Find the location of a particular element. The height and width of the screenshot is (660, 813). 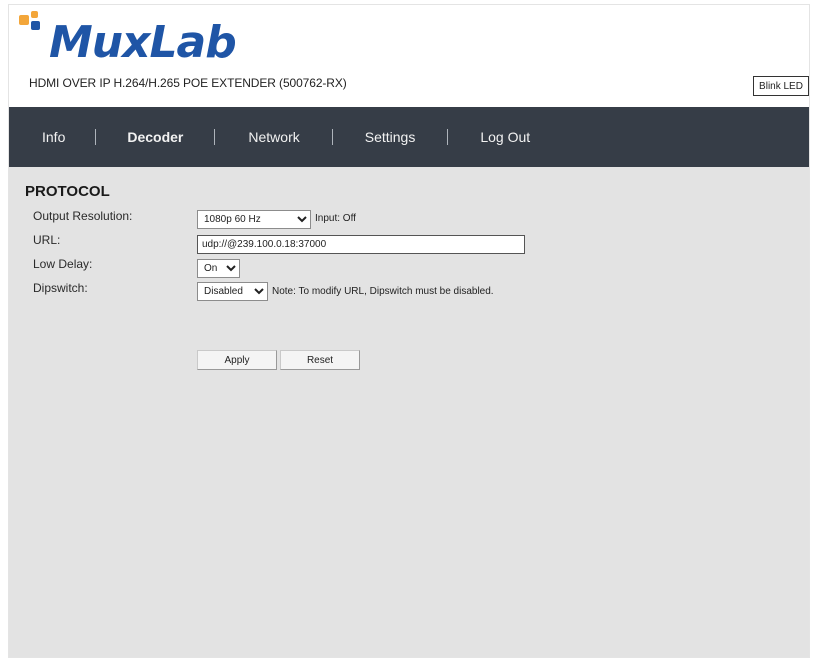

logo-dot-blue is located at coordinates (35, 25).